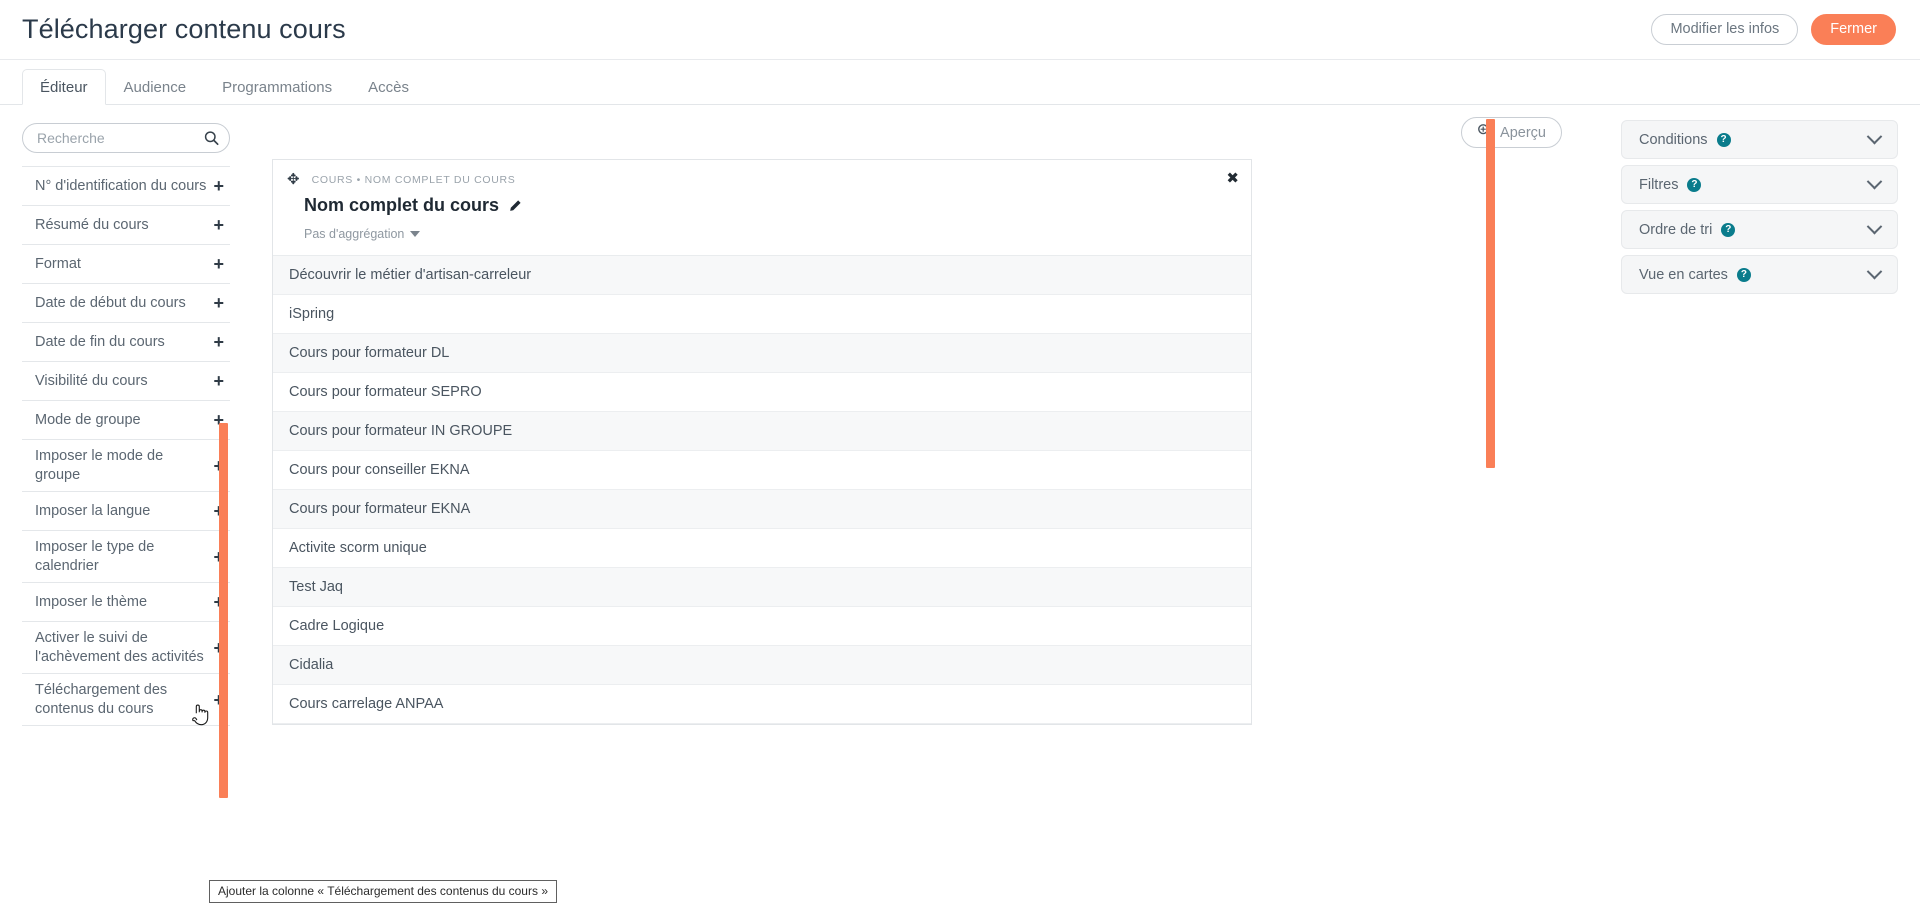  I want to click on tab-bar: Éditeur Audience Programmations Accès, so click(960, 82).